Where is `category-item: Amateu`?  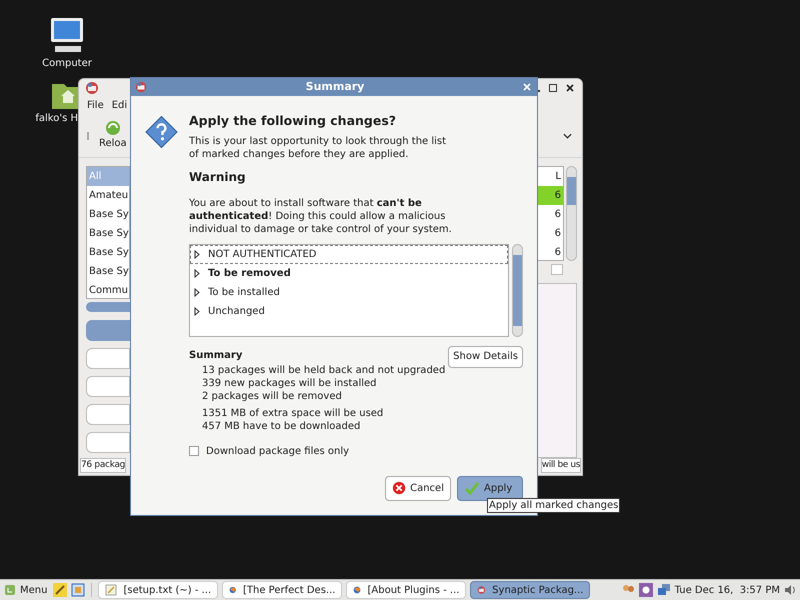 category-item: Amateu is located at coordinates (108, 195).